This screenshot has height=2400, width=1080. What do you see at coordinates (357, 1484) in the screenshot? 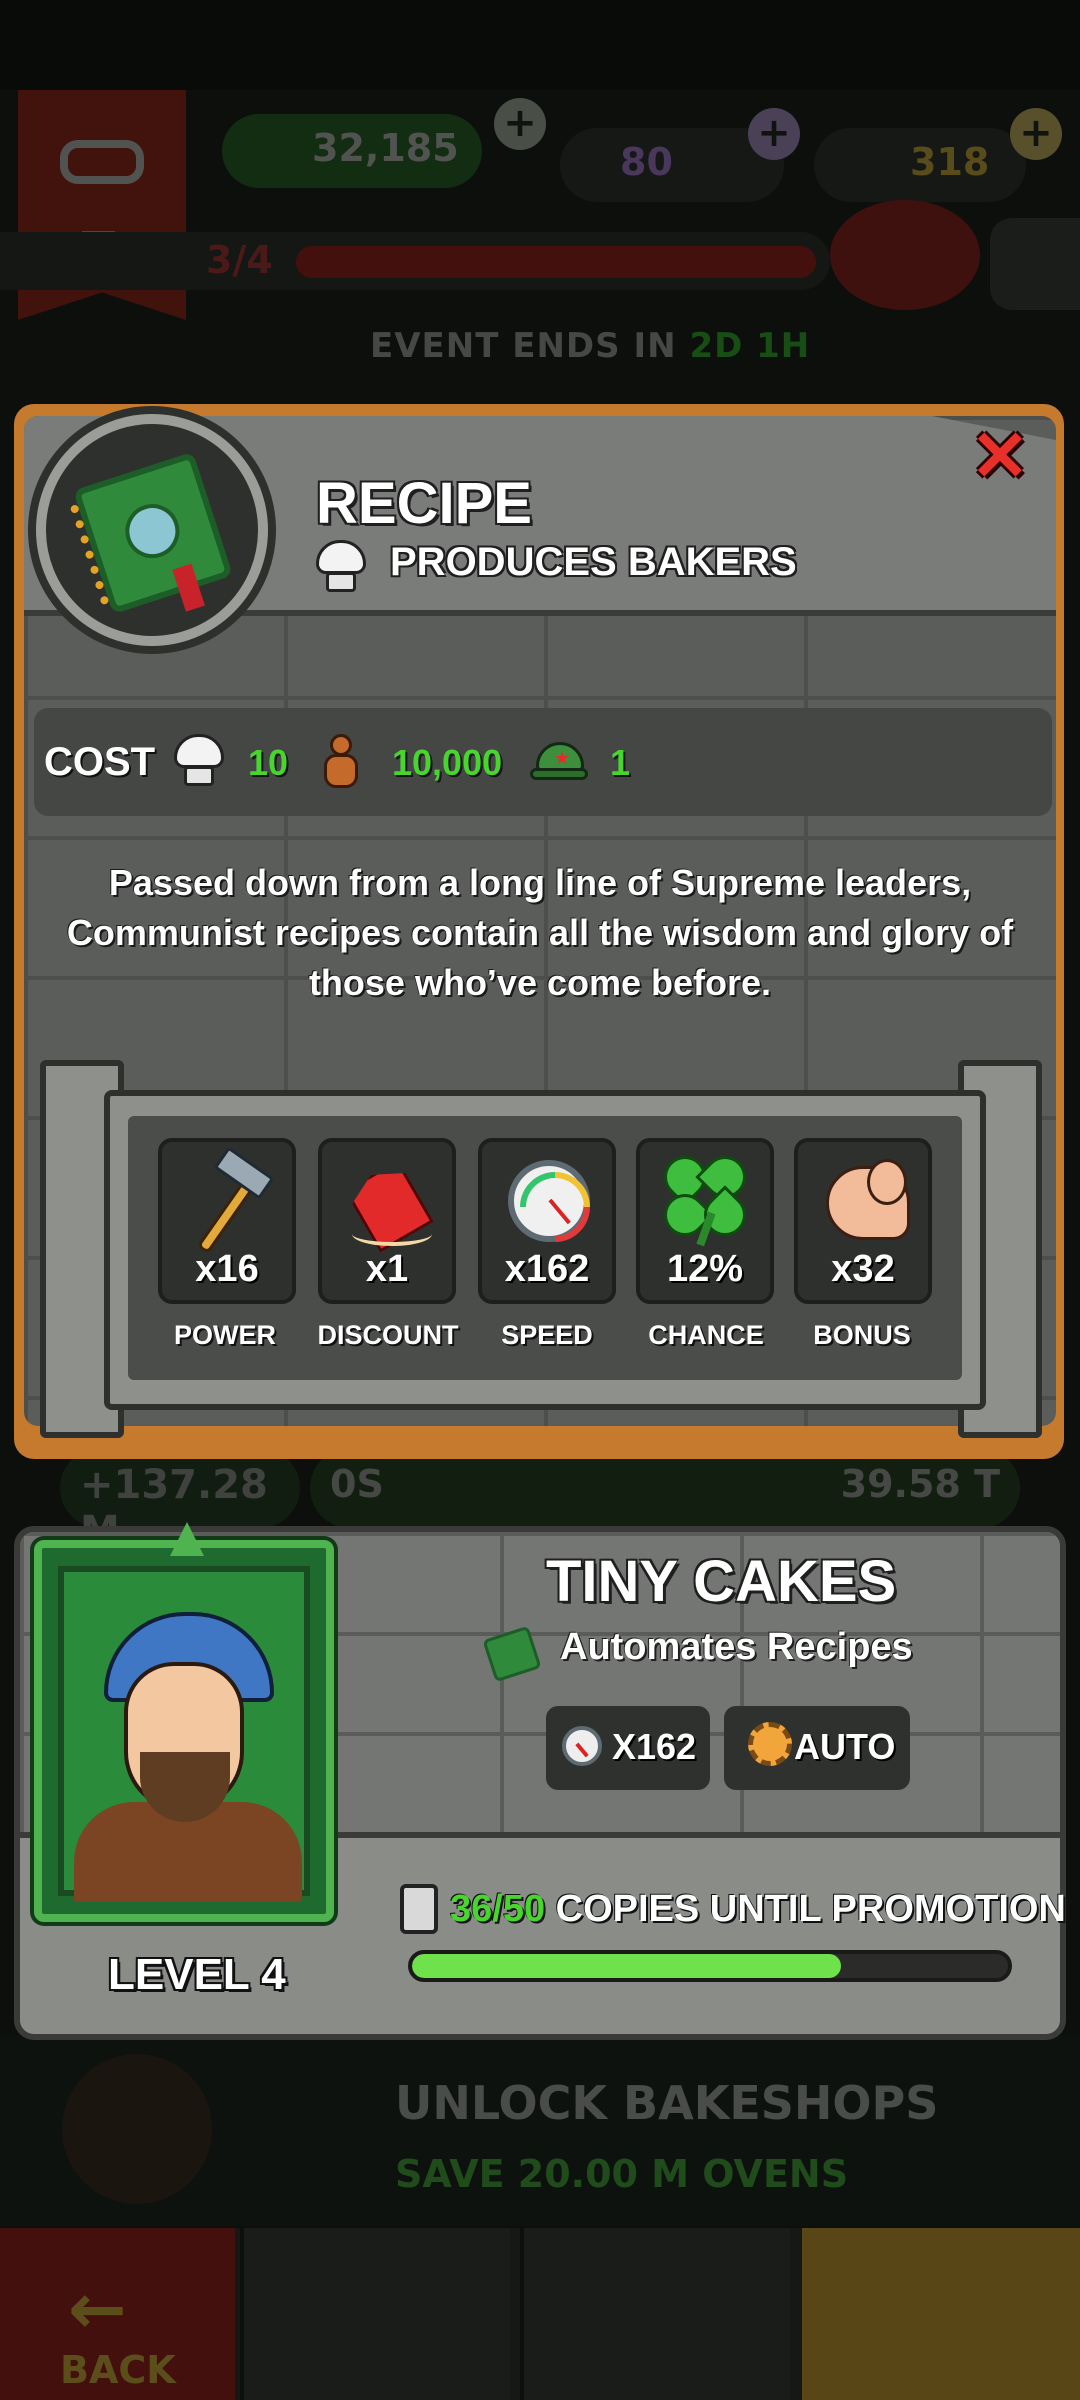
I see `income-left-value: 0S` at bounding box center [357, 1484].